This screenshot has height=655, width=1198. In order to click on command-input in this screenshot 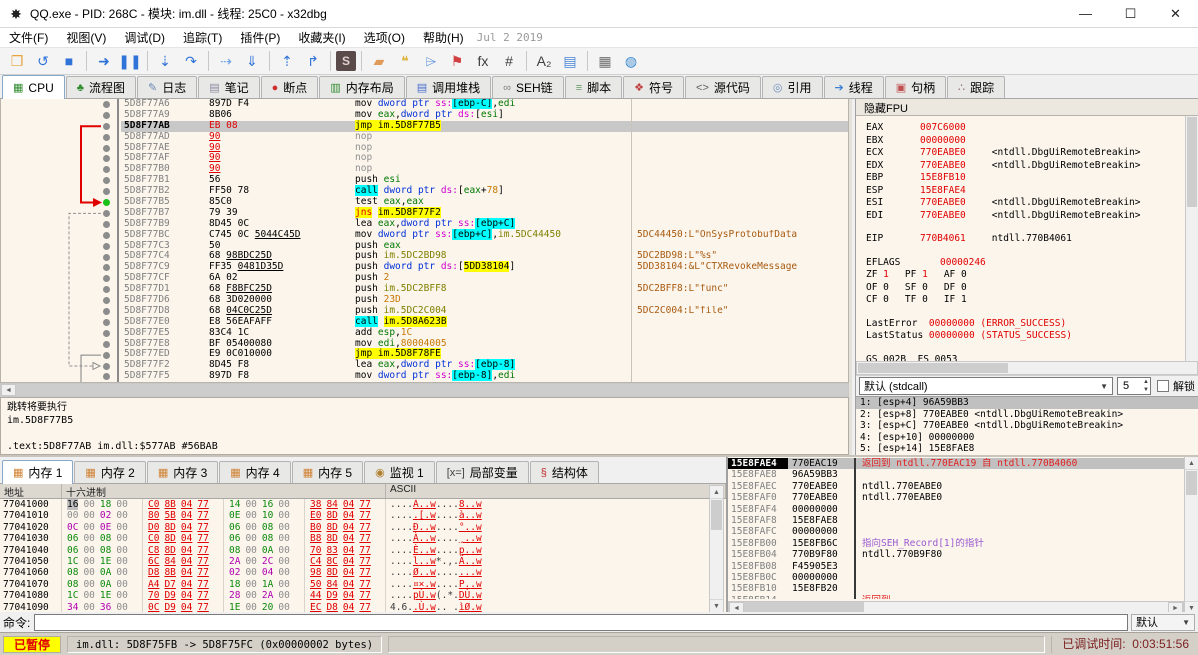, I will do `click(581, 622)`.